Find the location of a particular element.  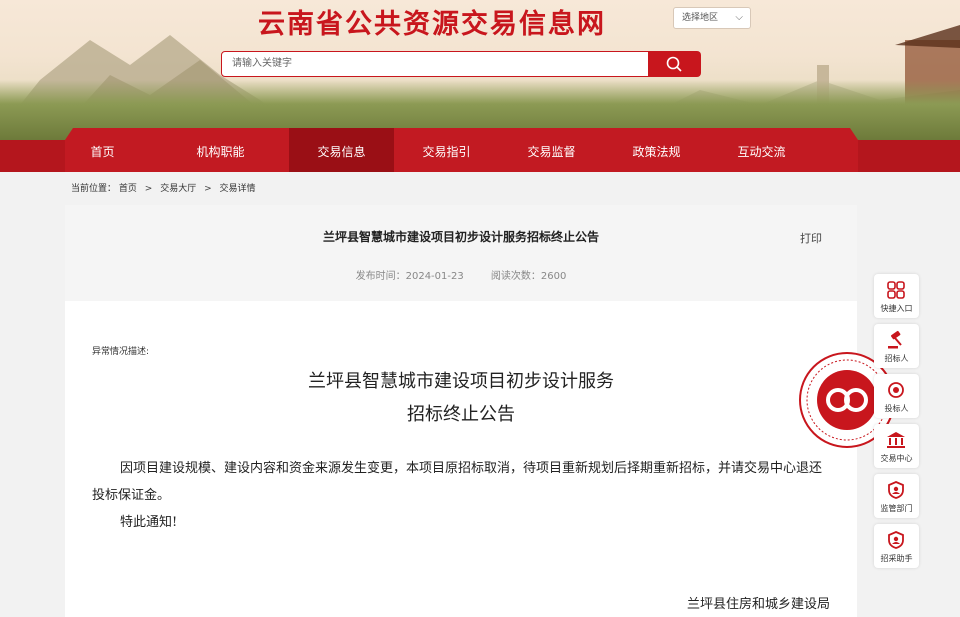

region-select-value: 选择地区 is located at coordinates (700, 18).